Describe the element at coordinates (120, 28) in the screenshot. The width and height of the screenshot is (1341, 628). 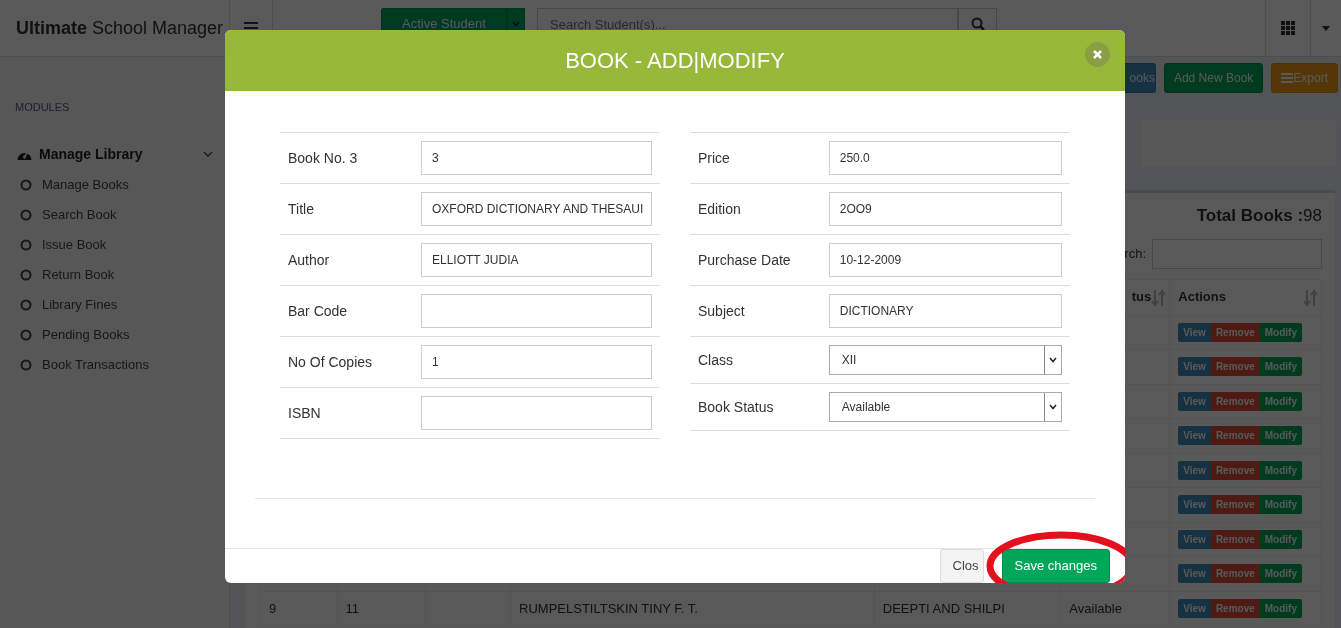
I see `app-title: Ultimate School Manager` at that location.